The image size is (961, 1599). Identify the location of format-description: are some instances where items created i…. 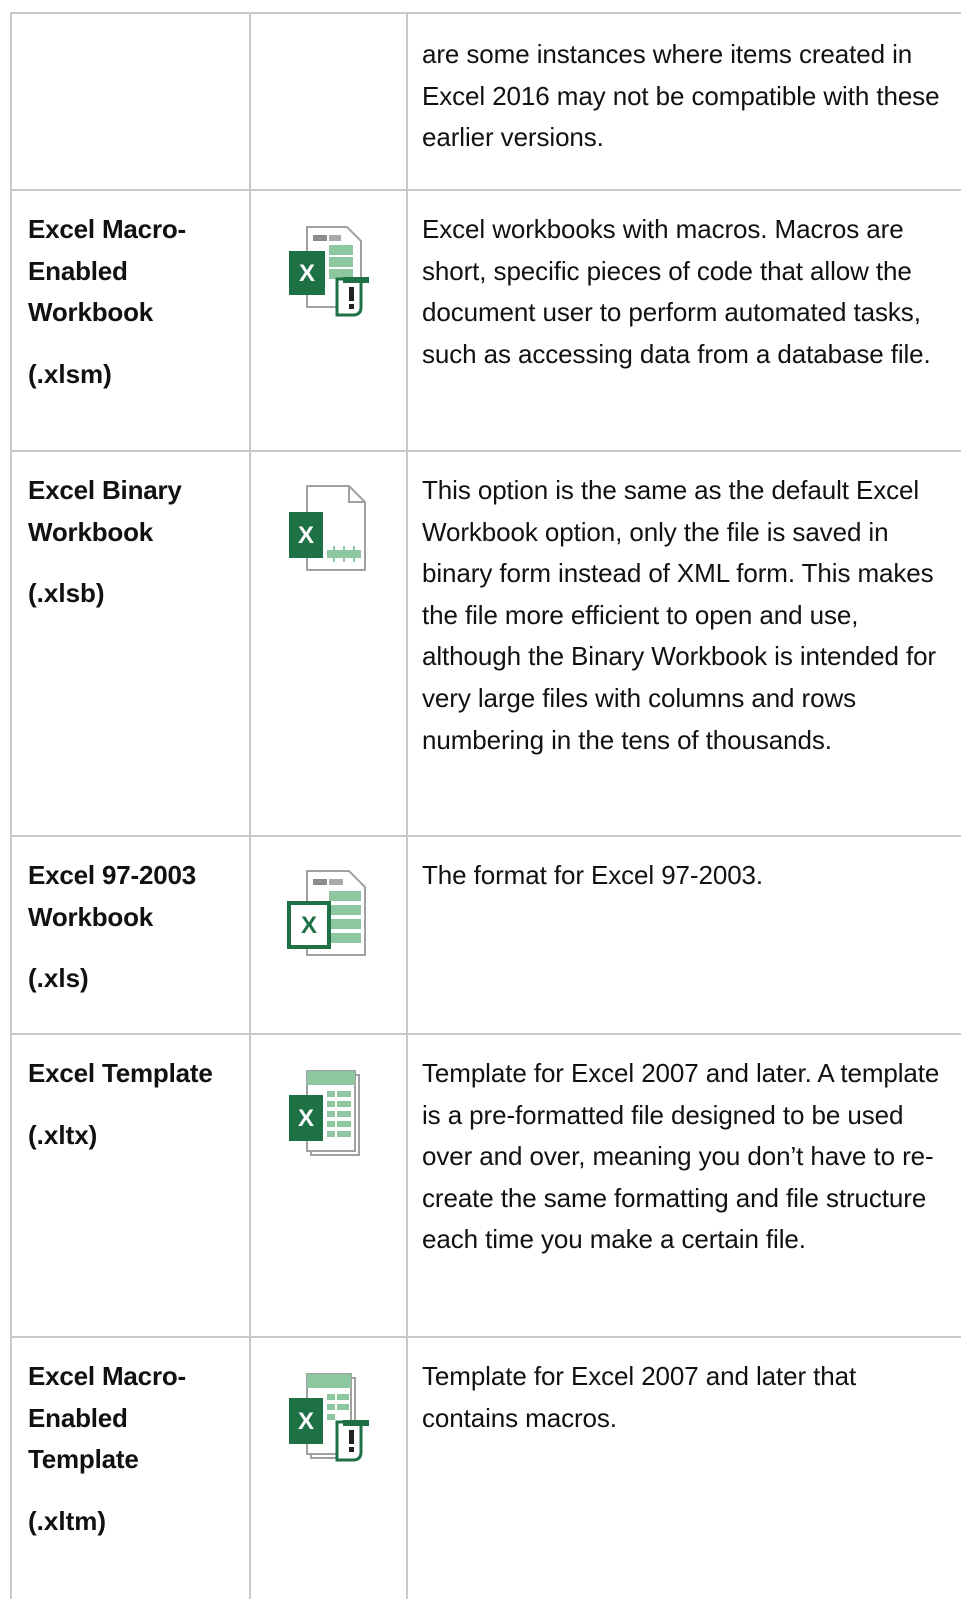
(681, 96).